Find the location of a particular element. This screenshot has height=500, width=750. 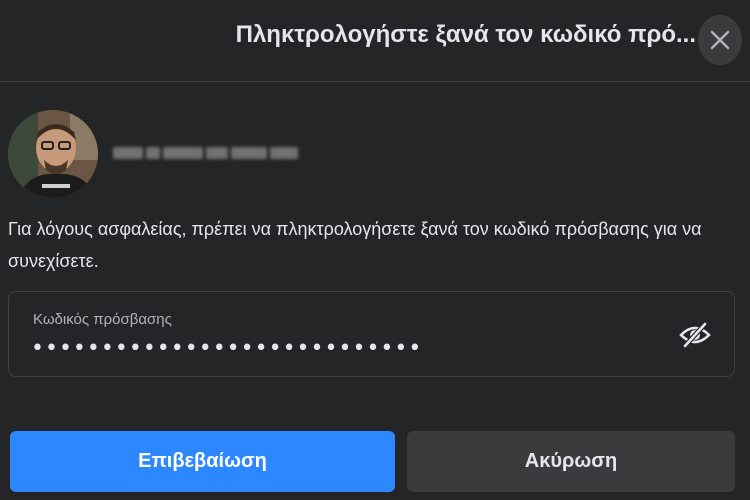

user-row is located at coordinates (208, 154).